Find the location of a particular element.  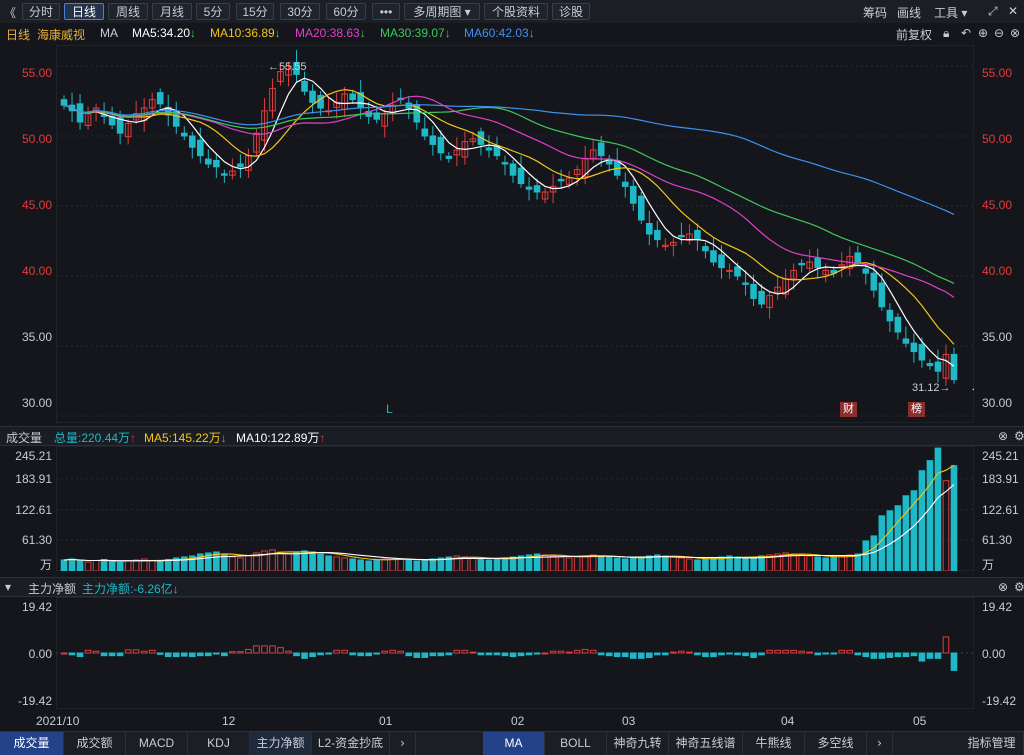

ranking-marker: 榜 is located at coordinates (916, 409).